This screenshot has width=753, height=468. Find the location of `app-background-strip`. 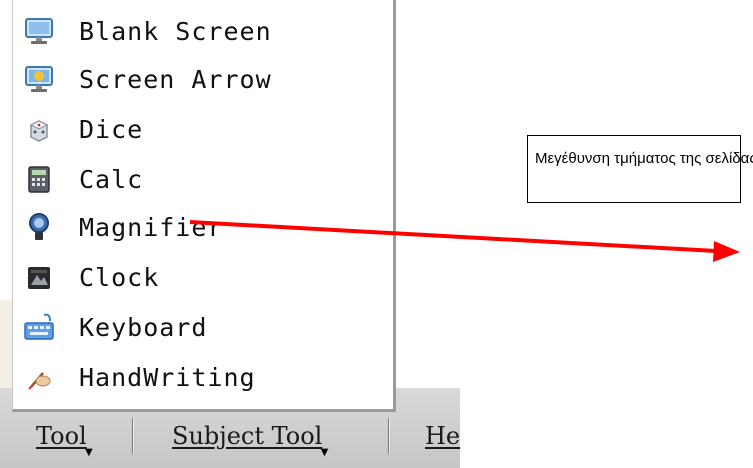

app-background-strip is located at coordinates (6, 350).